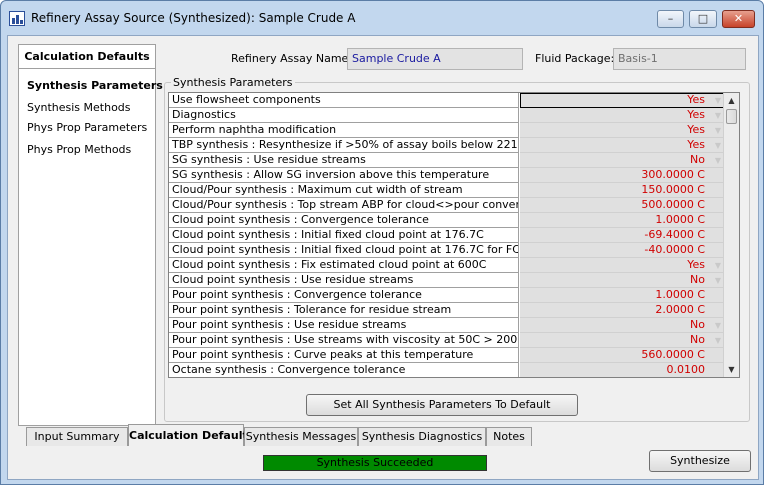  I want to click on parameter-value-input: 300.0000 C, so click(622, 175).